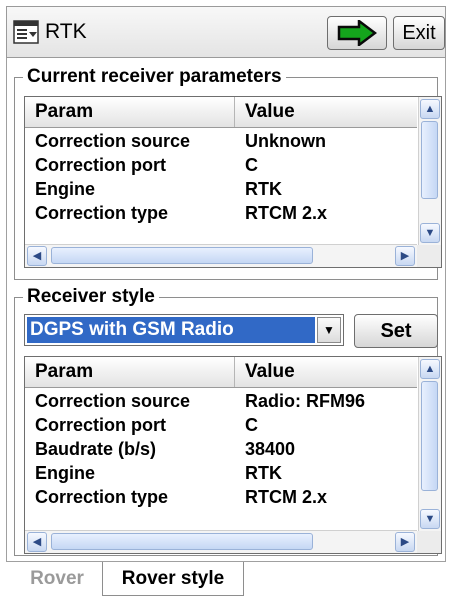 The width and height of the screenshot is (452, 605). I want to click on value-cell: Unknown, so click(285, 141).